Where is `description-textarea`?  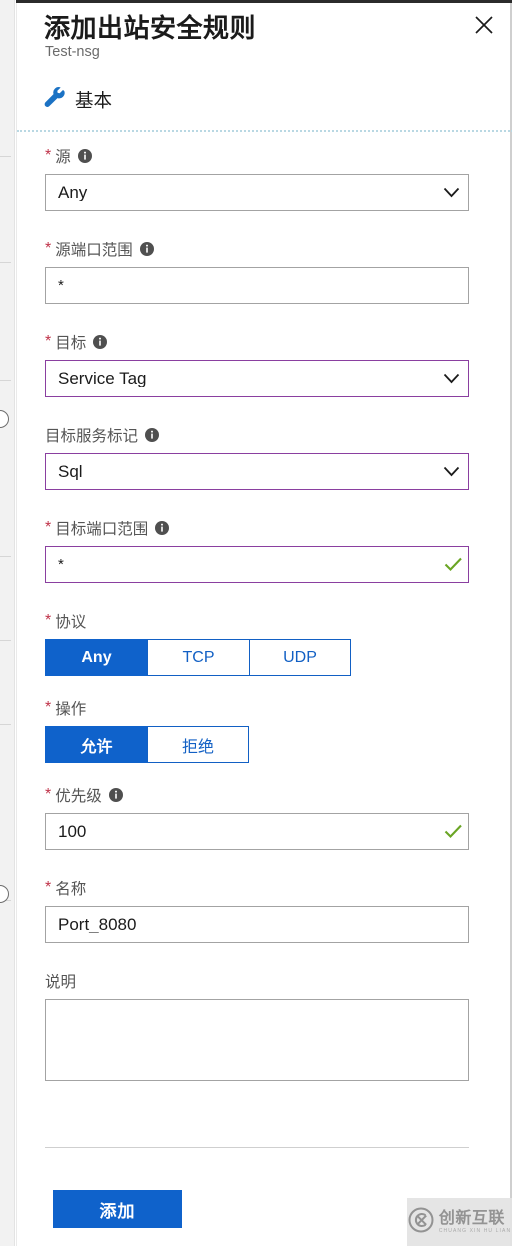 description-textarea is located at coordinates (257, 1040).